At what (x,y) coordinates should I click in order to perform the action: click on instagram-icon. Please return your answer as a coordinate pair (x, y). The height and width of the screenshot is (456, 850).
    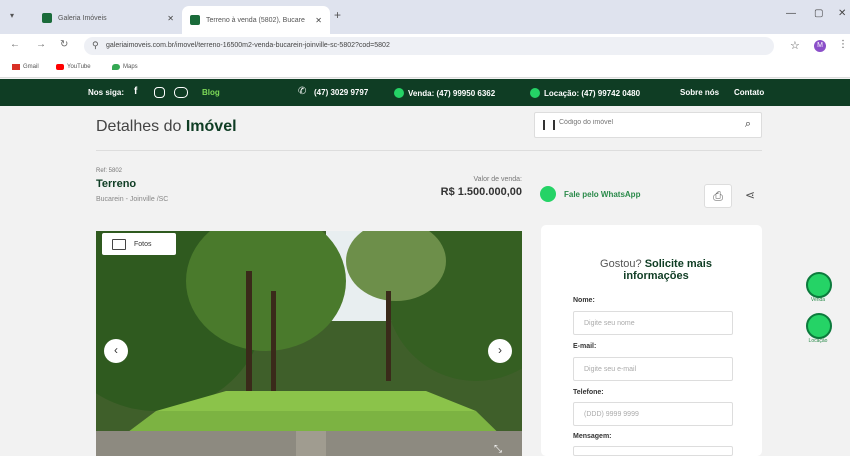
    Looking at the image, I should click on (161, 92).